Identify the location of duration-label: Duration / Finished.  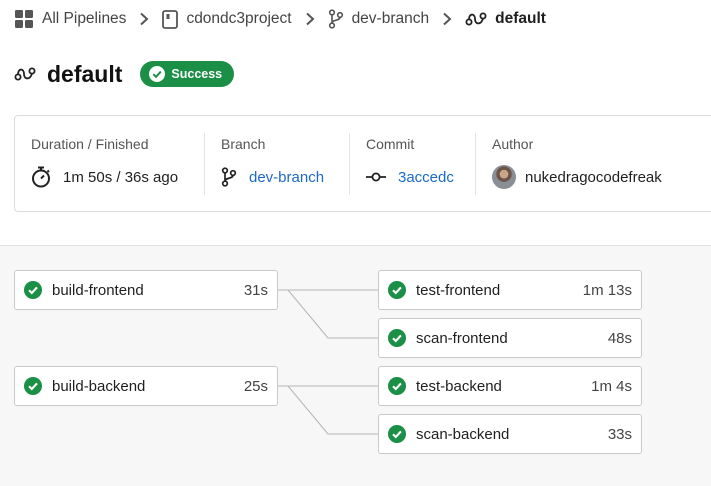
(90, 144).